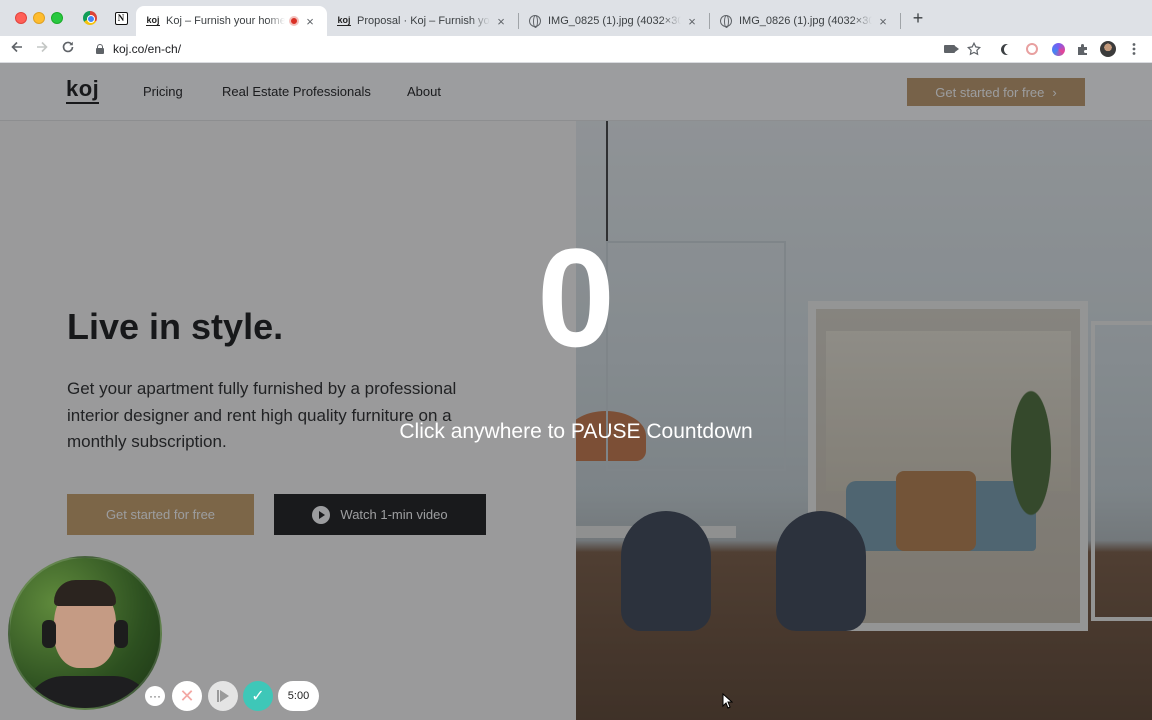 This screenshot has width=1152, height=720. I want to click on tab-title: Proposal · Koj – Furnish your ho, so click(423, 21).